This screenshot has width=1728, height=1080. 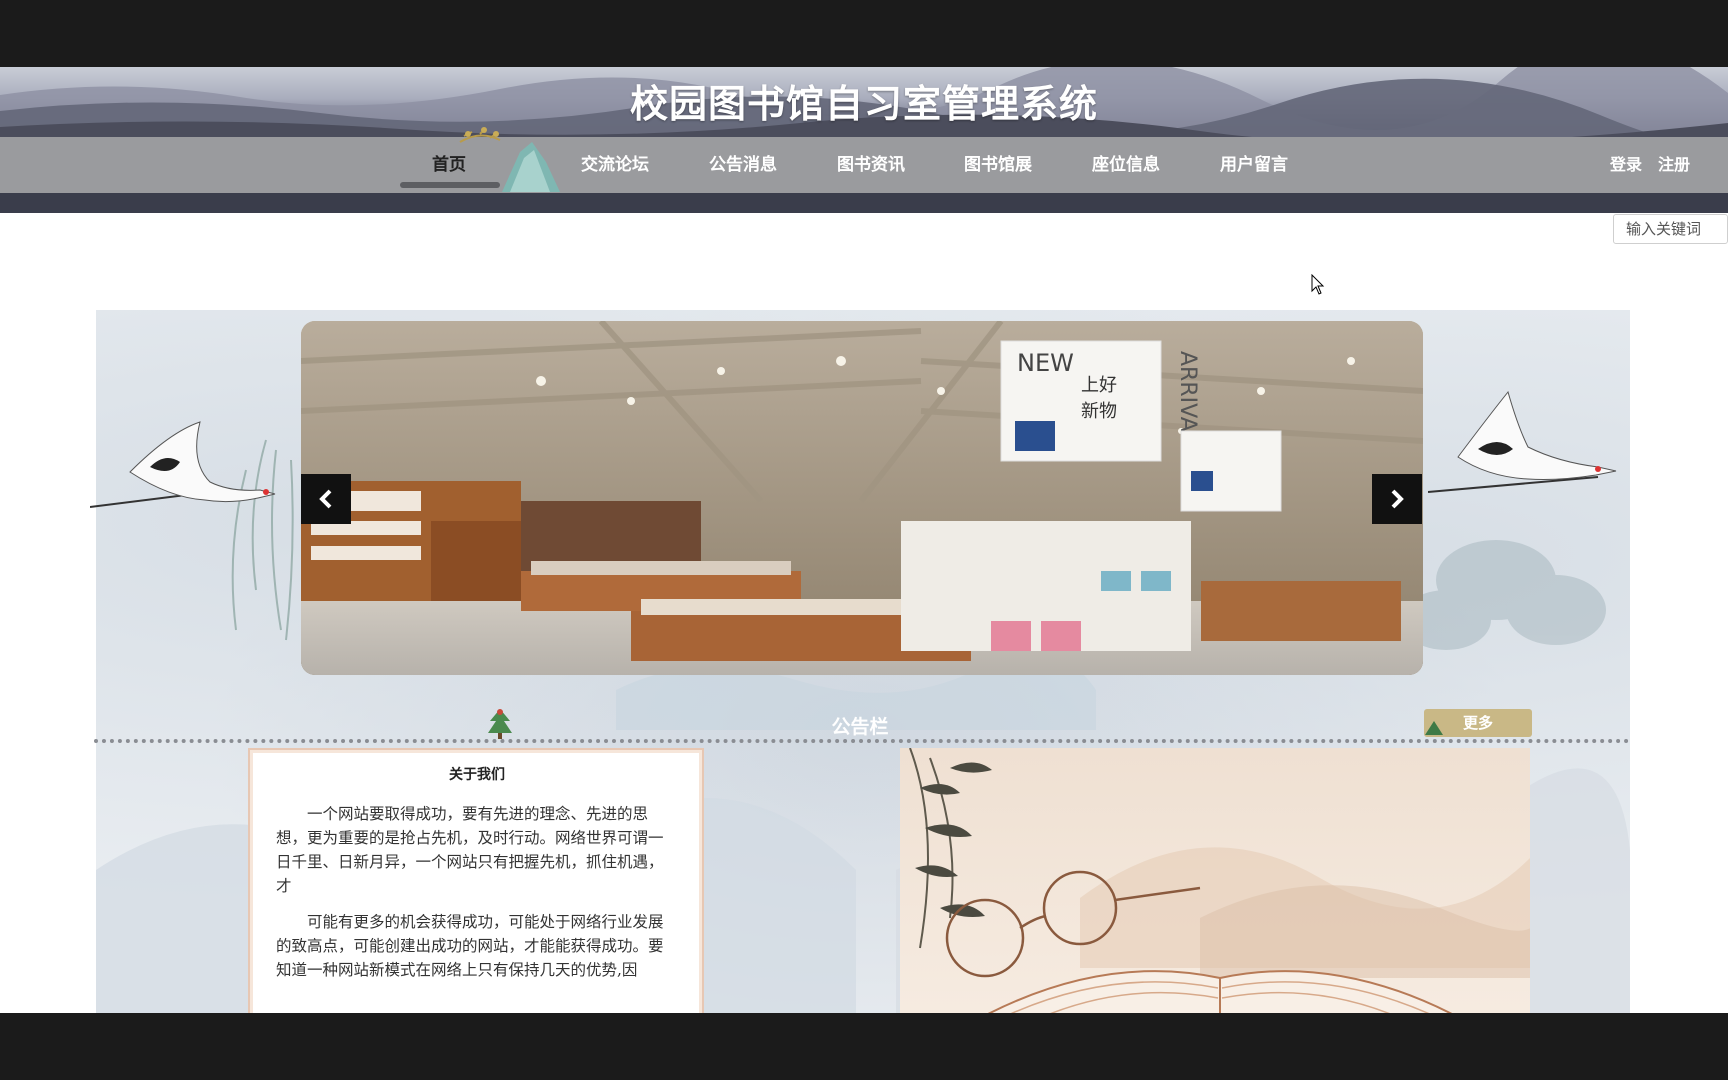 I want to click on nav-item-seat-info: 座位信息, so click(x=1126, y=165).